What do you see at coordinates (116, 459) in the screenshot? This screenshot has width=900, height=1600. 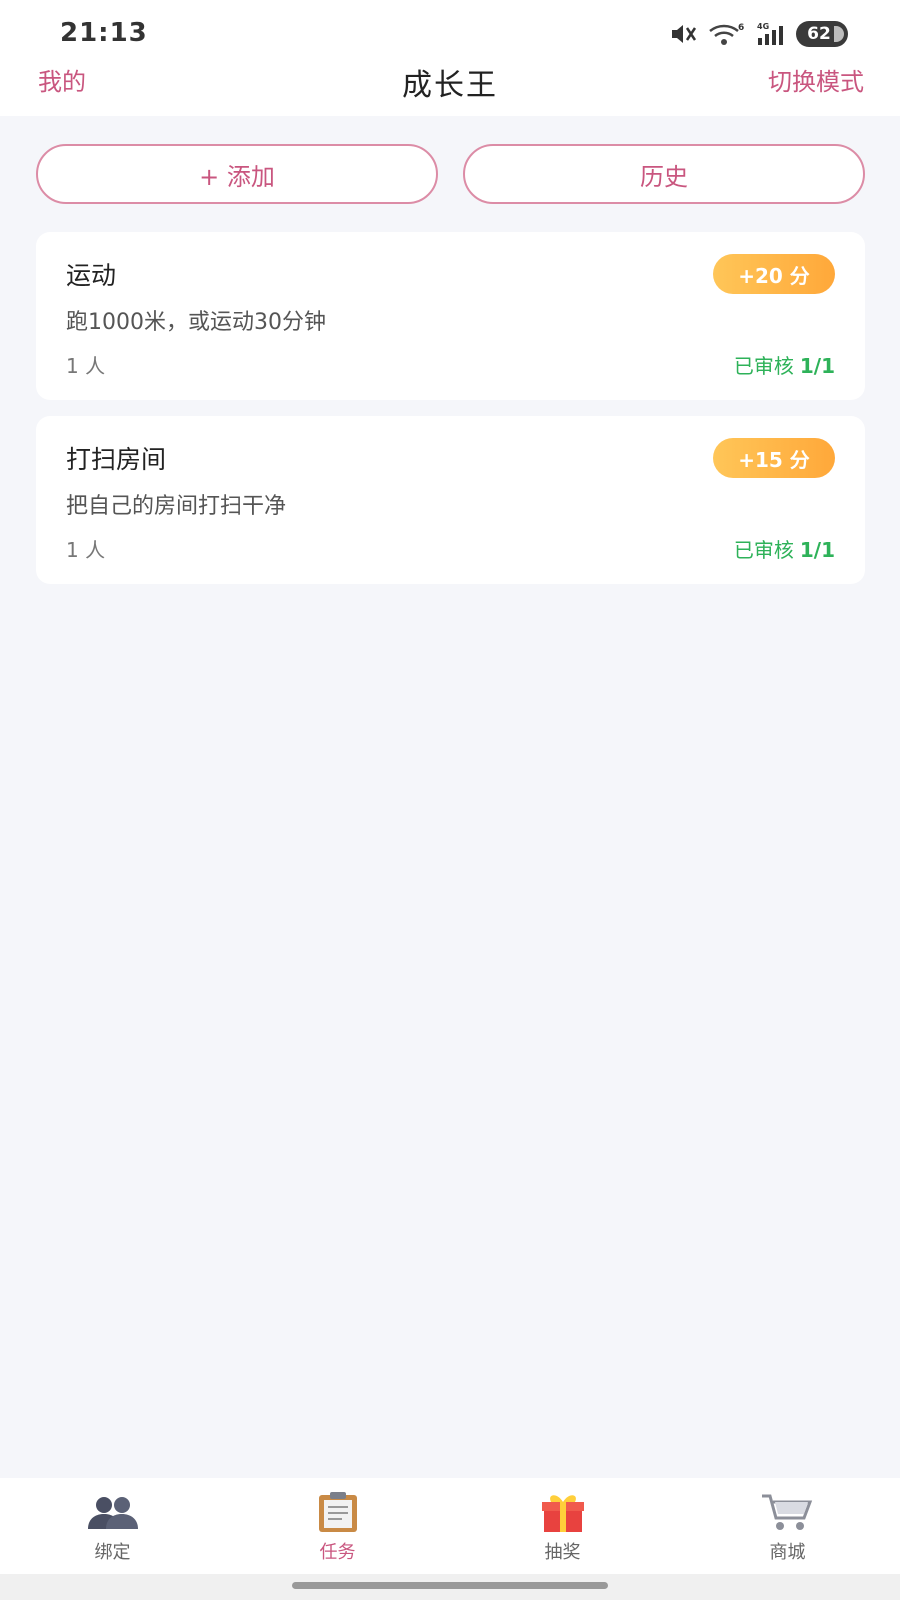 I see `task-title: 打扫房间` at bounding box center [116, 459].